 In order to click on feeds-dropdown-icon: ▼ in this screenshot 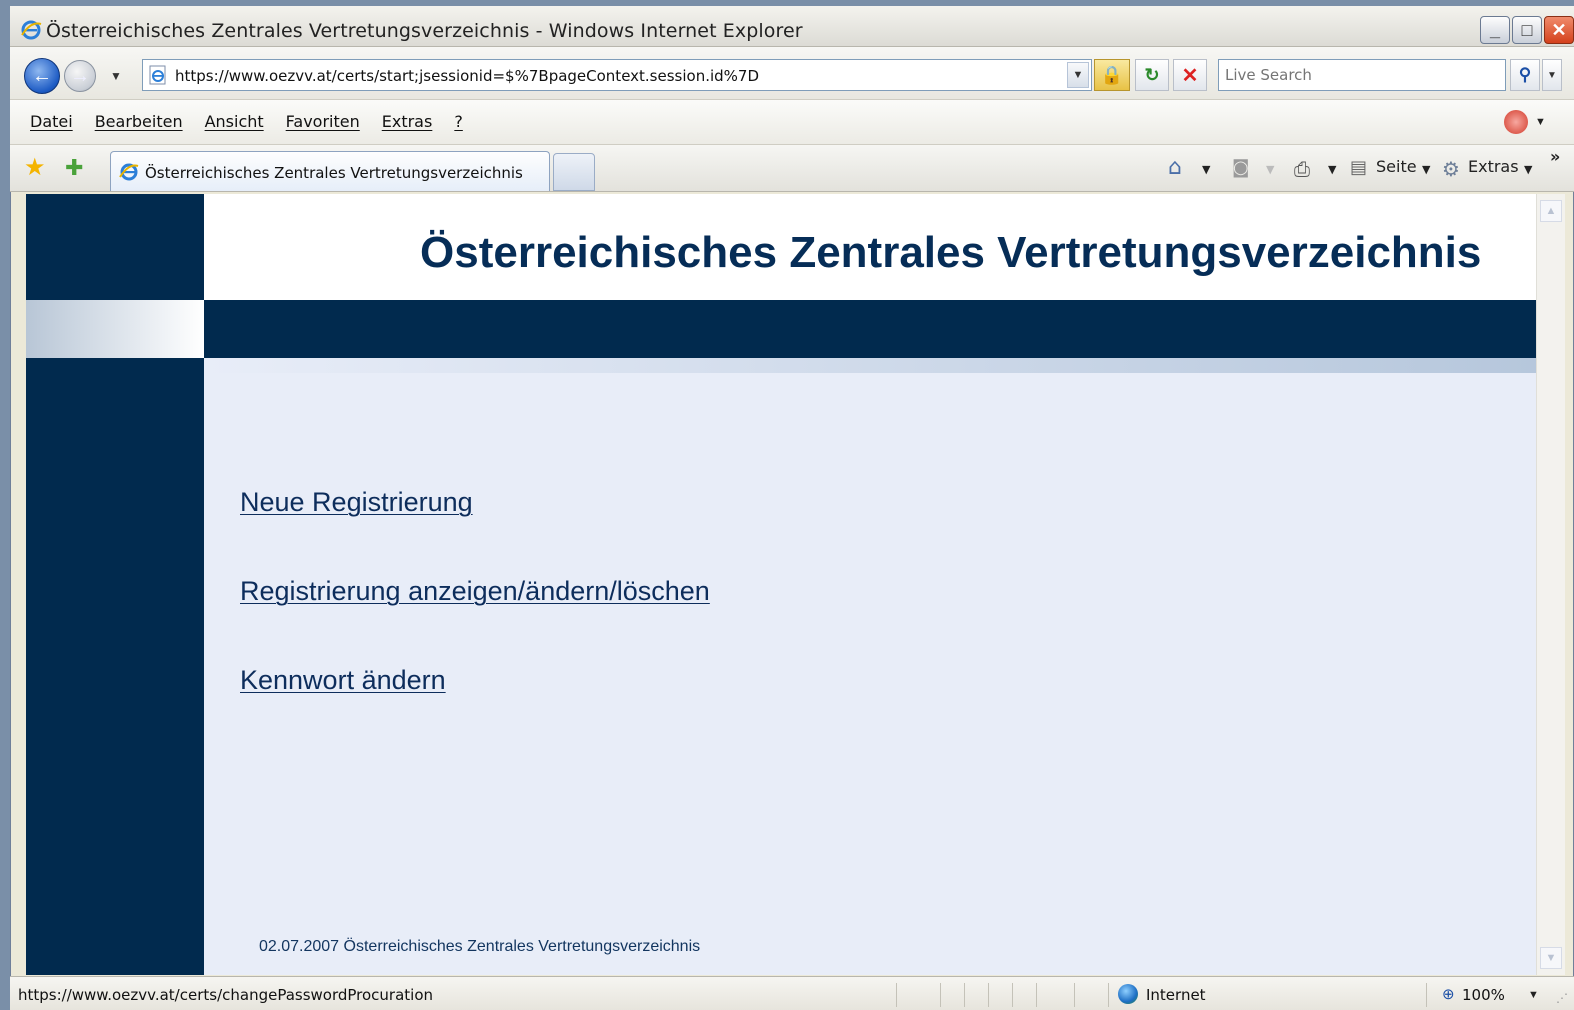, I will do `click(1270, 169)`.